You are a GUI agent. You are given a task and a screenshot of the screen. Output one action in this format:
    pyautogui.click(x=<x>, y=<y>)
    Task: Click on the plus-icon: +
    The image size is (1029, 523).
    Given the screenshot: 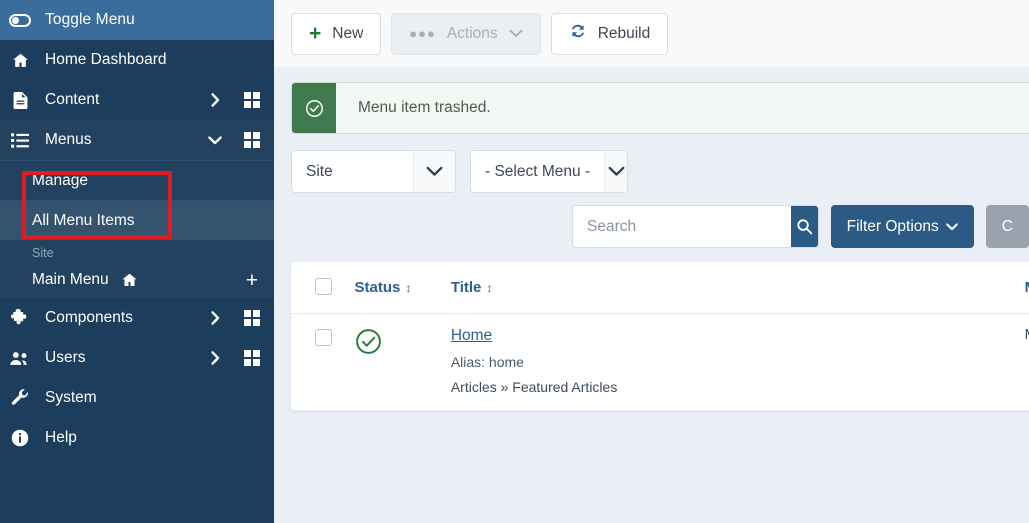 What is the action you would take?
    pyautogui.click(x=315, y=33)
    